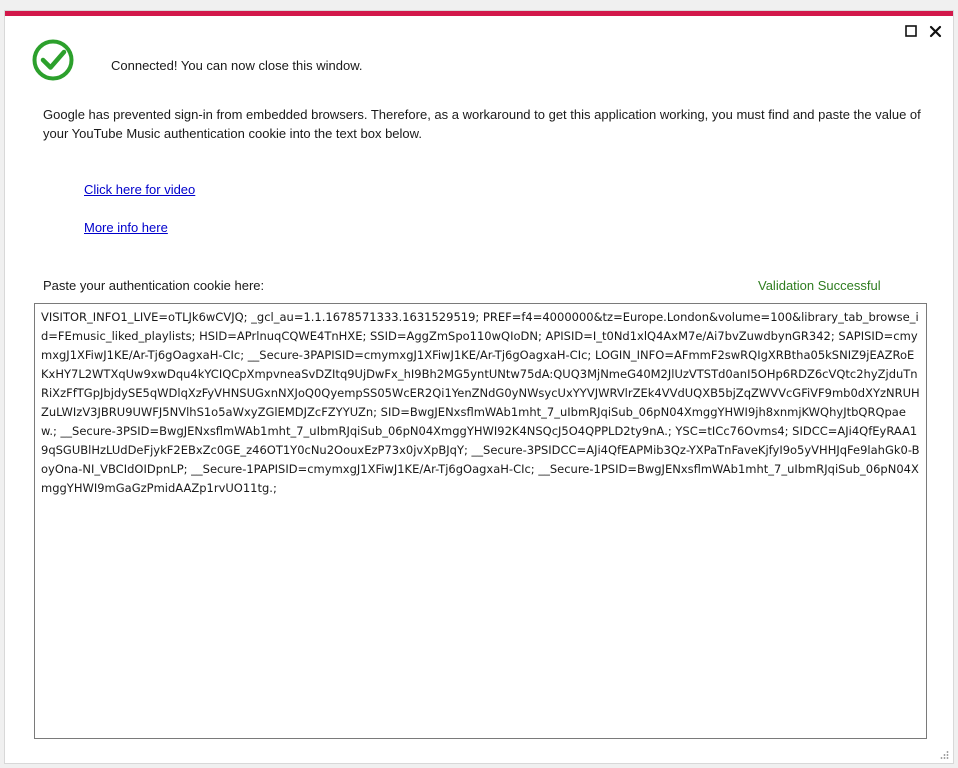 The image size is (958, 768). I want to click on resize-grip-icon, so click(944, 755).